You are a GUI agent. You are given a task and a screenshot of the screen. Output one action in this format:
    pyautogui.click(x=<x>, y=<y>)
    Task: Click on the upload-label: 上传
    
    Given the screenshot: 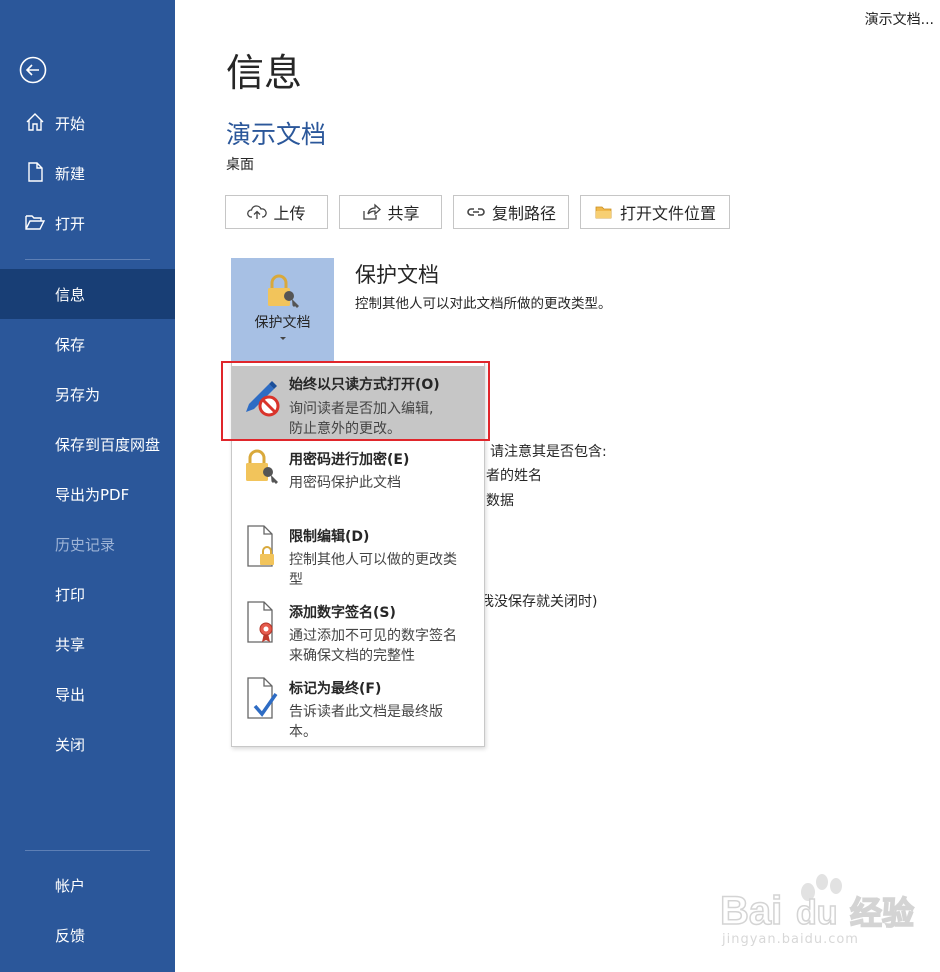 What is the action you would take?
    pyautogui.click(x=289, y=213)
    